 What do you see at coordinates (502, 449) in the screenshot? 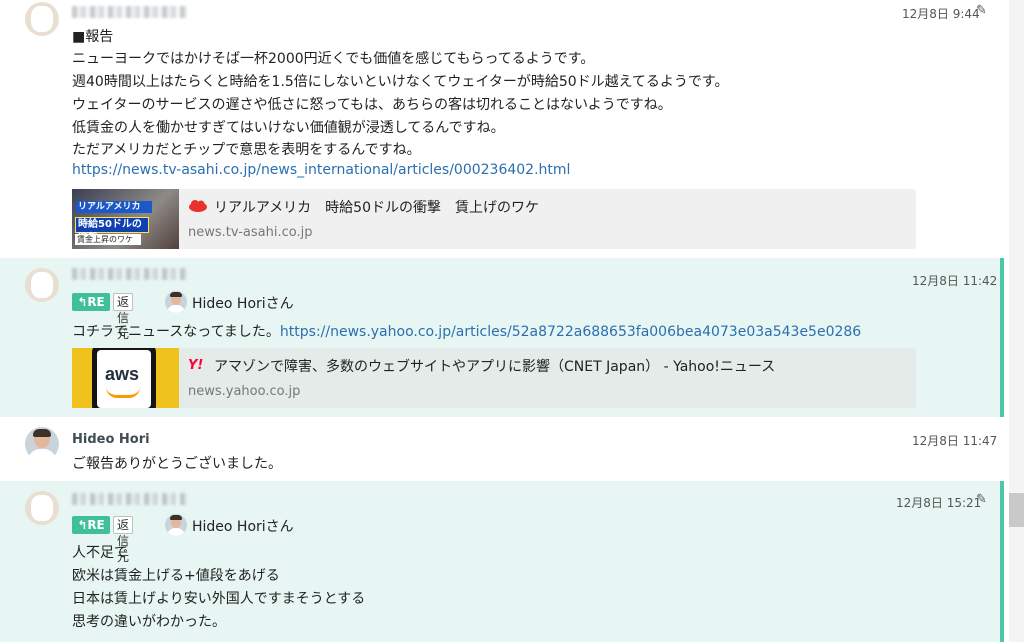
I see `message-3: Hideo Hori 12月8日 11:47 ご報告ありがとうございました。` at bounding box center [502, 449].